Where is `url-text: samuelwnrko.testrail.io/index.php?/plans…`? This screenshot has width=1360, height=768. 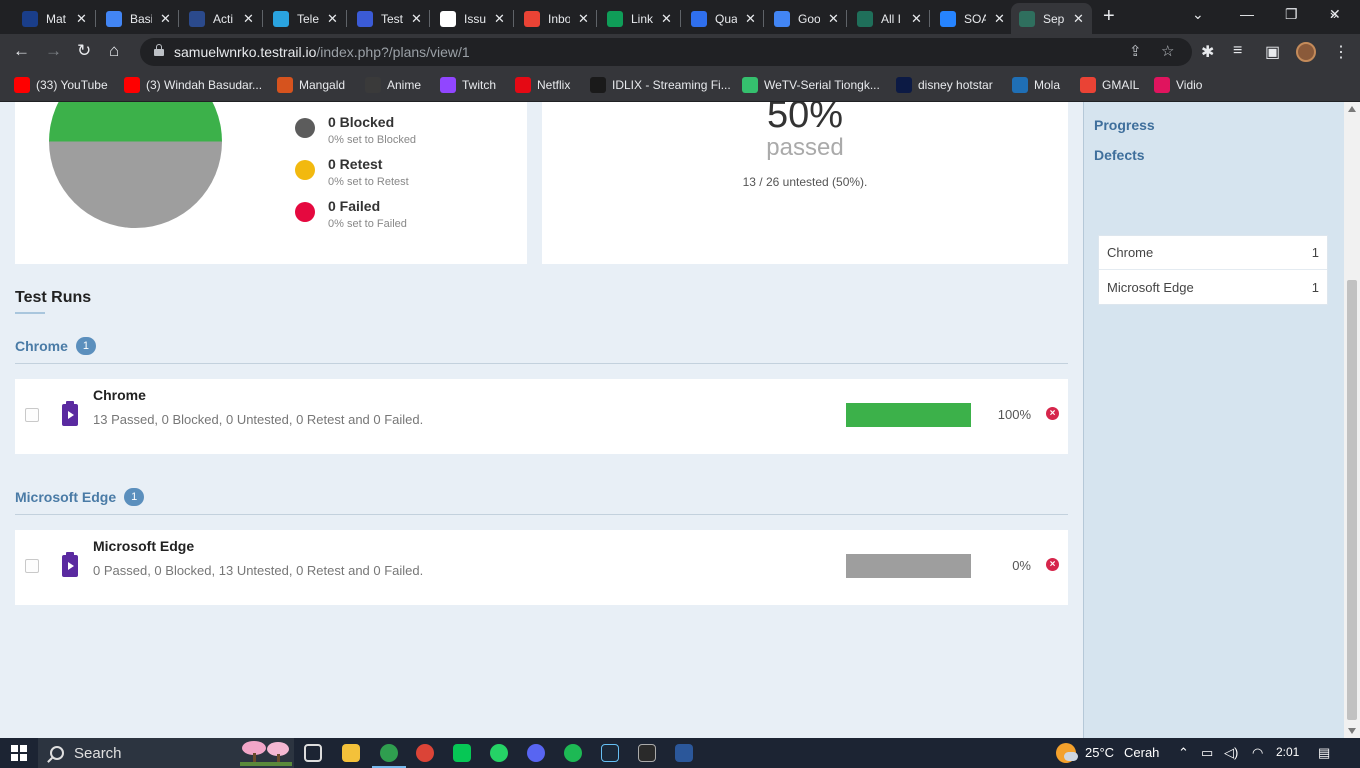
url-text: samuelwnrko.testrail.io/index.php?/plans… is located at coordinates (322, 52).